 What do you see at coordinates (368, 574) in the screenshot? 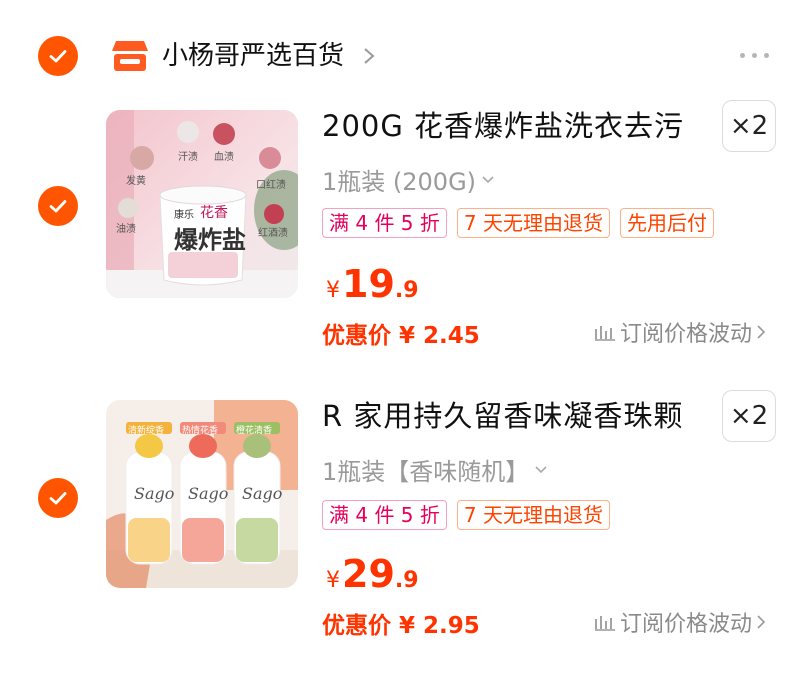
I see `price-integer: 29` at bounding box center [368, 574].